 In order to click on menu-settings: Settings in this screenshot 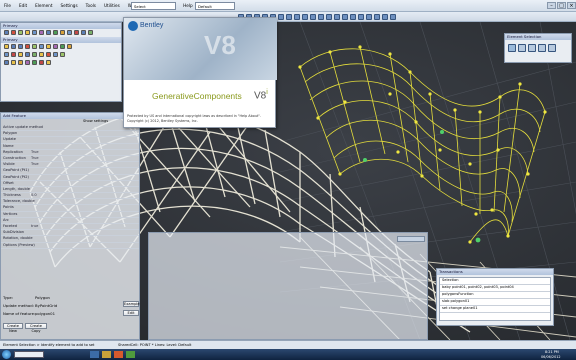, I will do `click(68, 5)`.